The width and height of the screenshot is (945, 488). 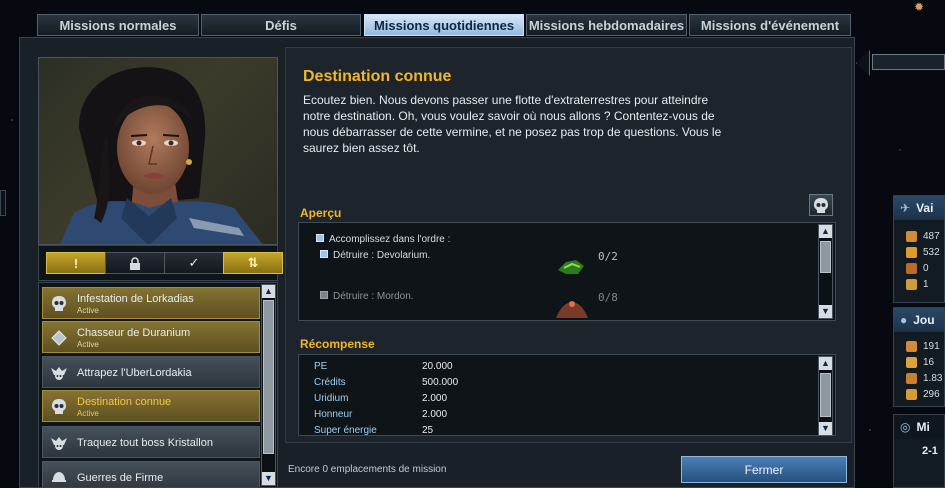 I want to click on ship-stat-value: 0, so click(x=926, y=268).